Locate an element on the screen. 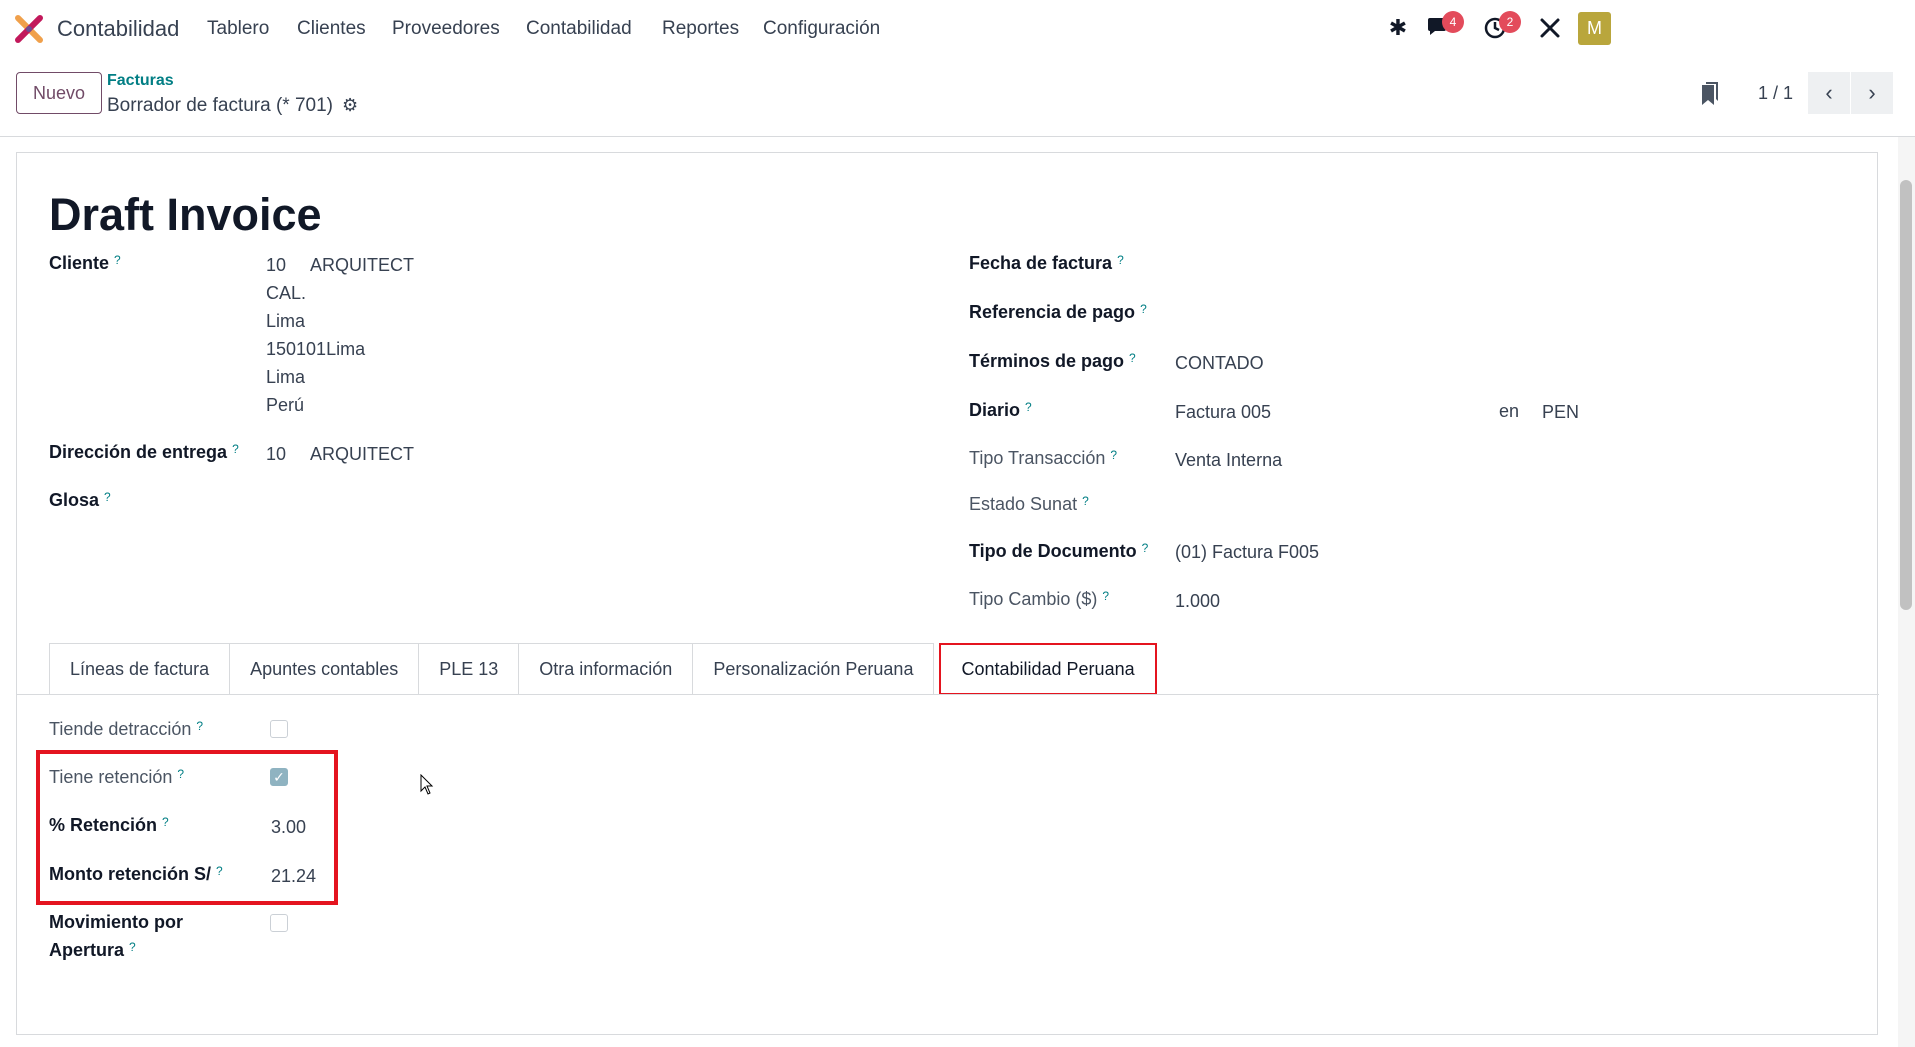 This screenshot has width=1915, height=1047. menu-reportes: Reportes is located at coordinates (700, 29).